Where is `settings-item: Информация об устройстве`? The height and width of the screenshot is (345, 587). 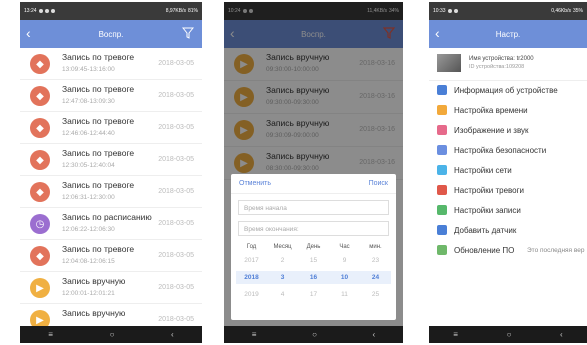 settings-item: Информация об устройстве is located at coordinates (508, 90).